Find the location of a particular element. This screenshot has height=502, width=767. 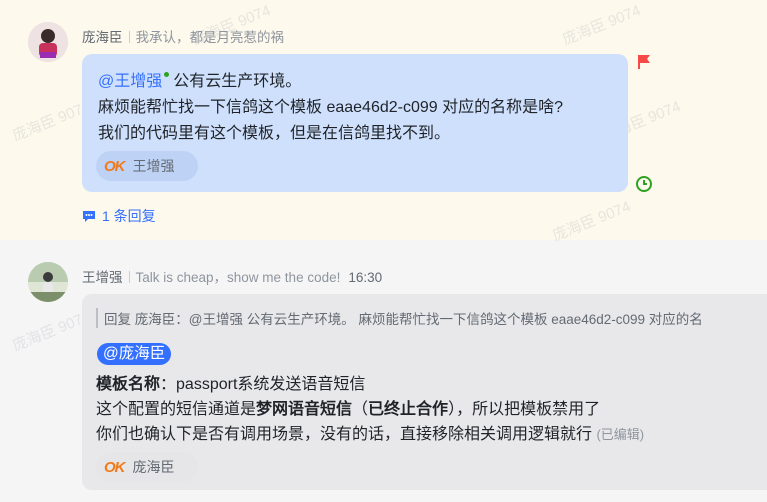

signature: Talk is cheap，show me the code! is located at coordinates (238, 277).